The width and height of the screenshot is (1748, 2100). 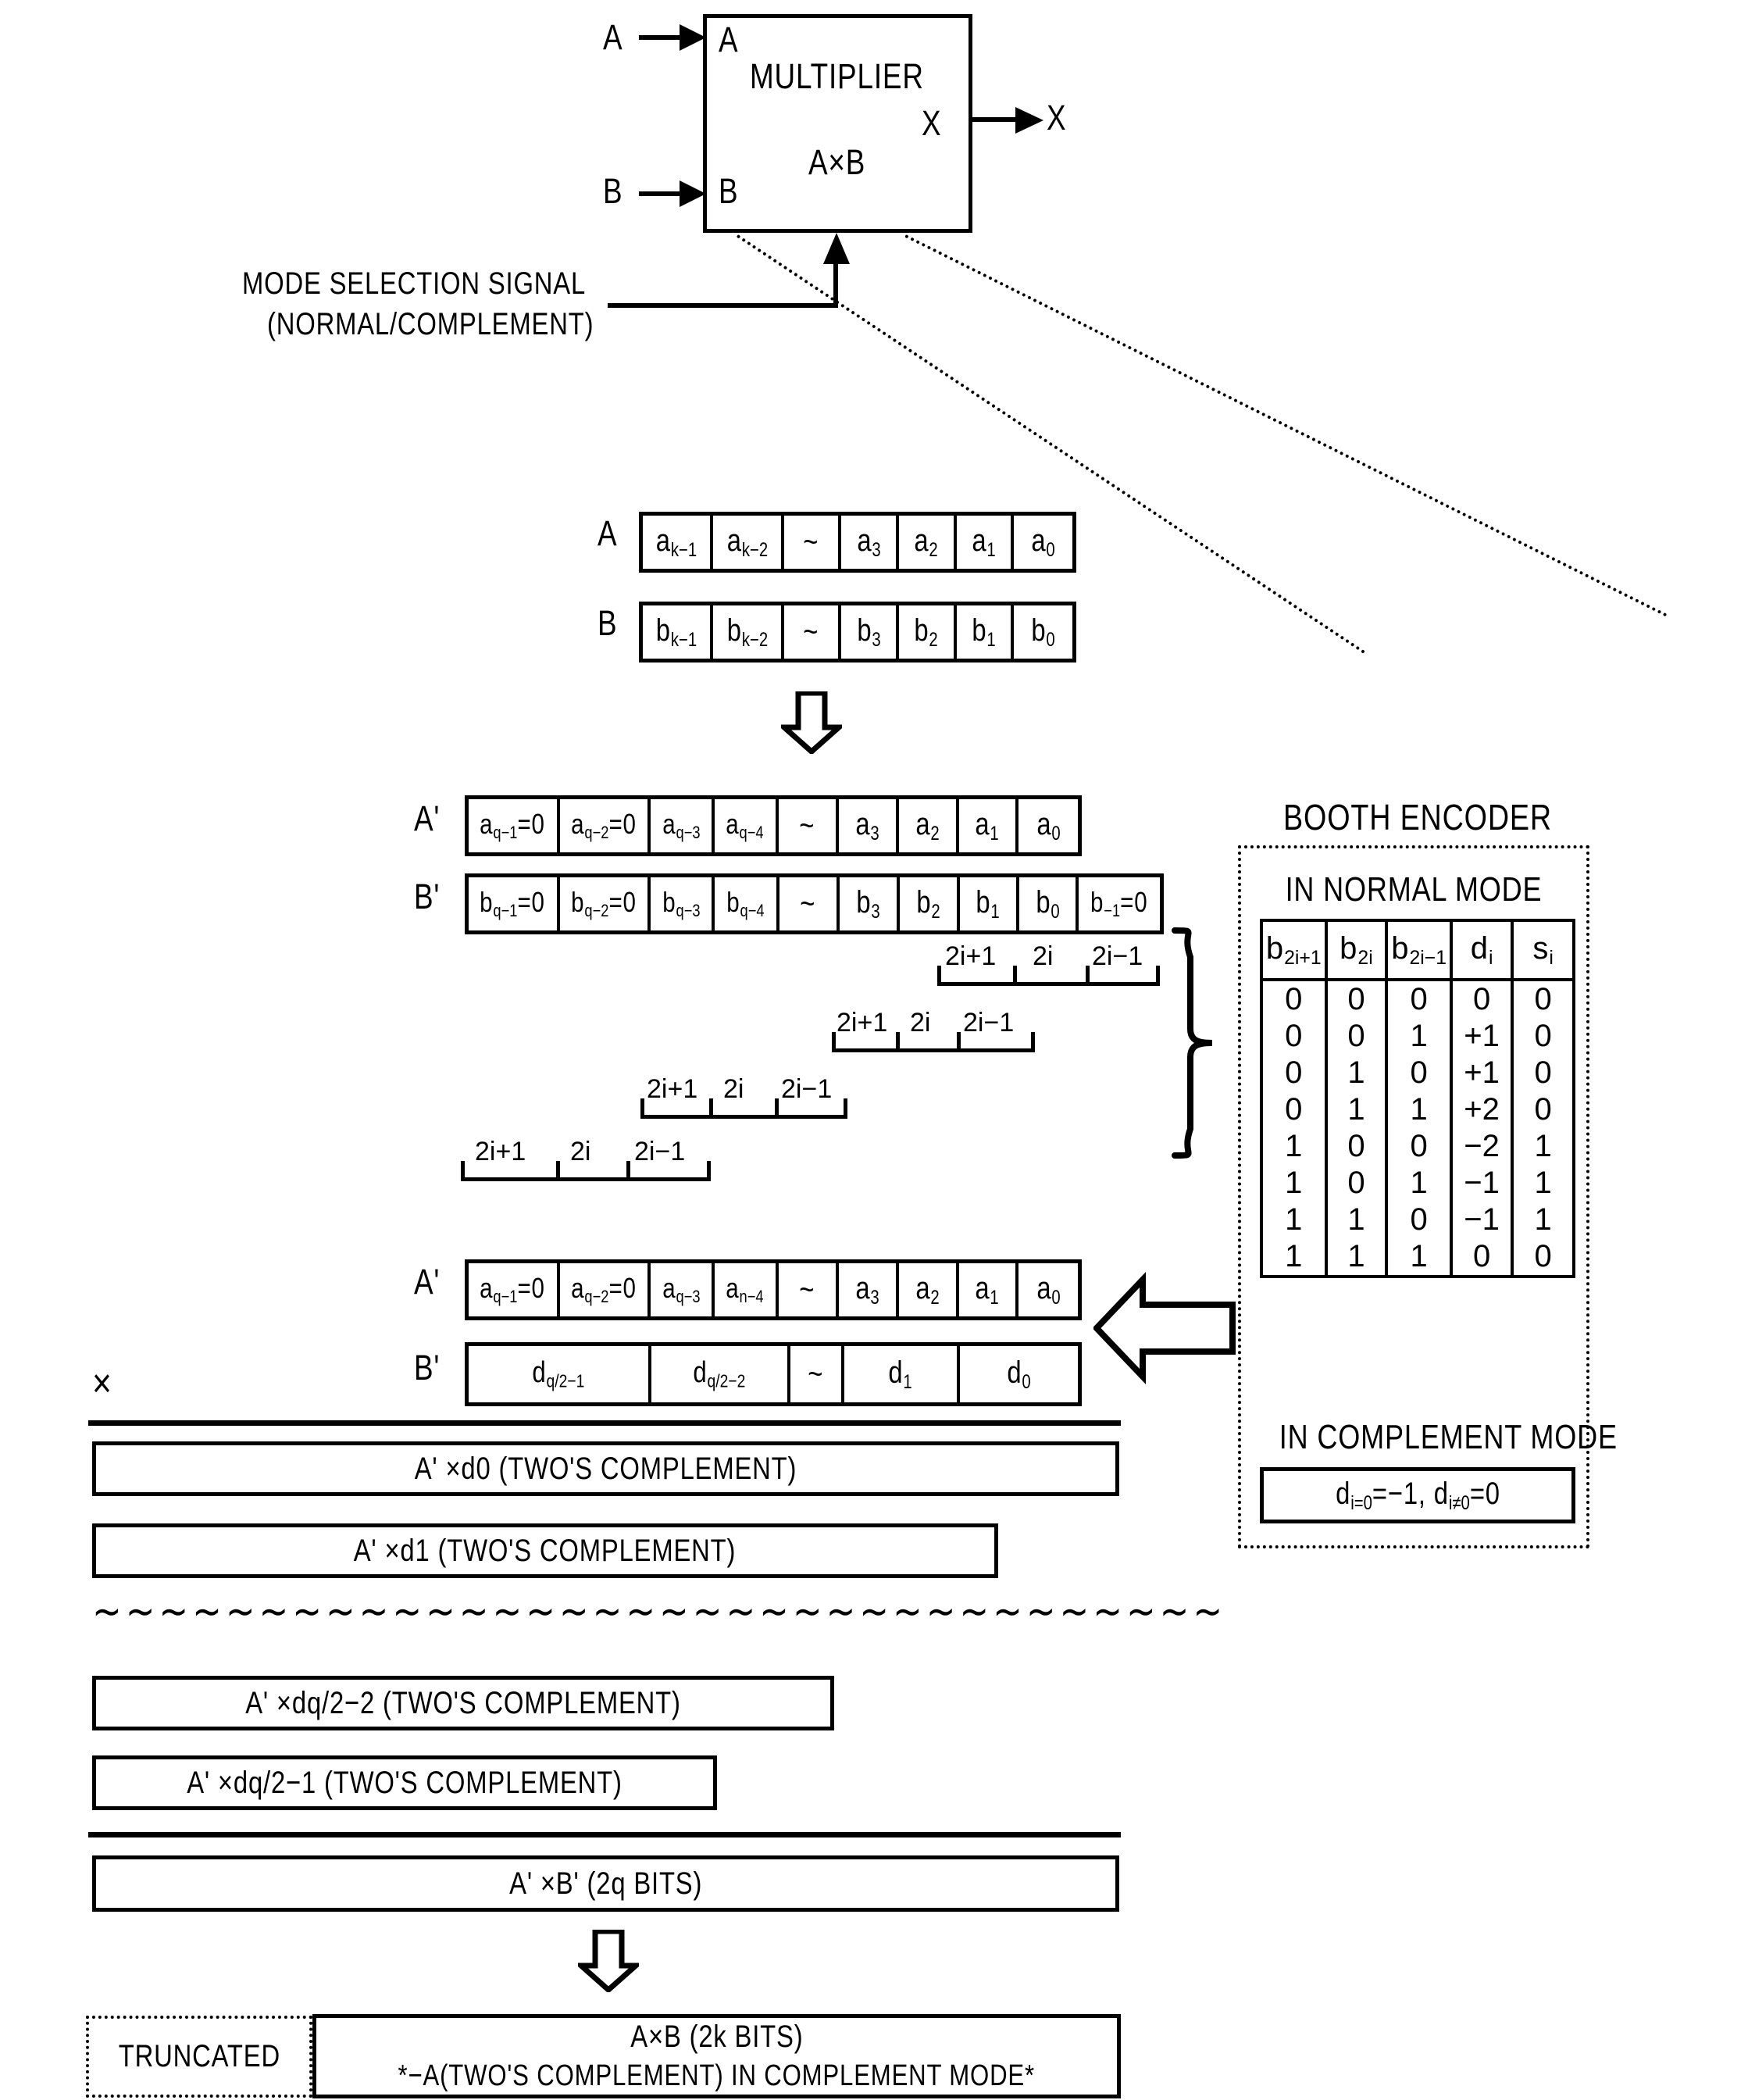 What do you see at coordinates (431, 324) in the screenshot?
I see `mode-selection-signal-line2: (NORMAL/COMPLEMENT)` at bounding box center [431, 324].